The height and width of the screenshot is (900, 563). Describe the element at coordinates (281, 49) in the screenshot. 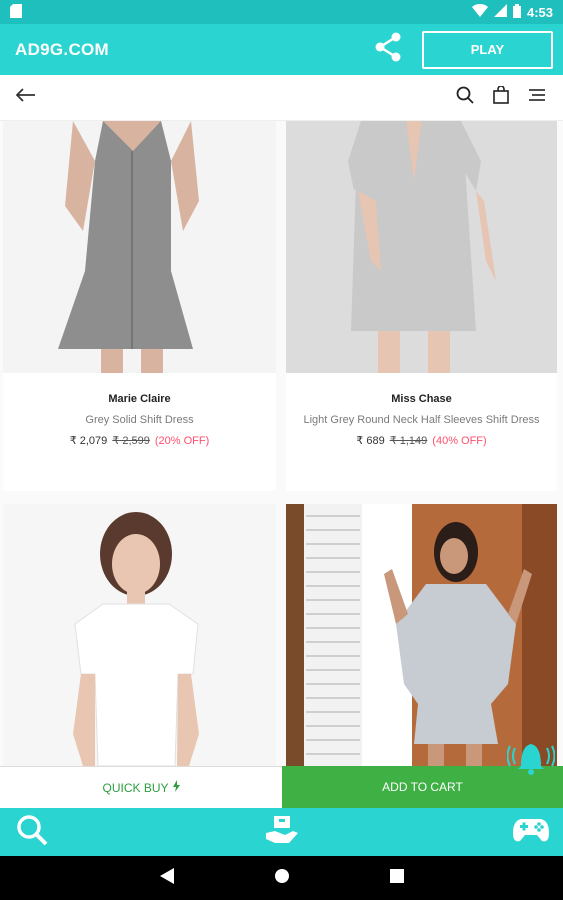

I see `app-bar: AD9G.COM PLAY` at that location.